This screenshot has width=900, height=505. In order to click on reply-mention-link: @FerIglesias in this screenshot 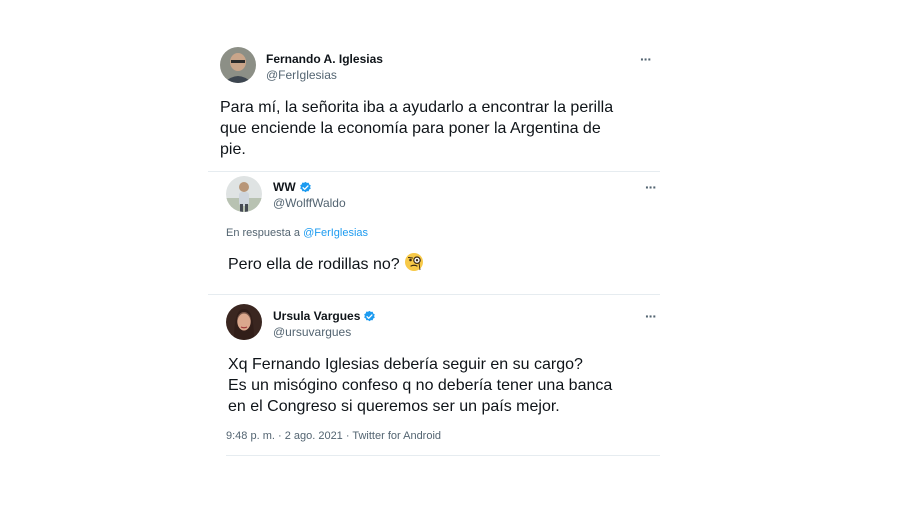, I will do `click(335, 233)`.